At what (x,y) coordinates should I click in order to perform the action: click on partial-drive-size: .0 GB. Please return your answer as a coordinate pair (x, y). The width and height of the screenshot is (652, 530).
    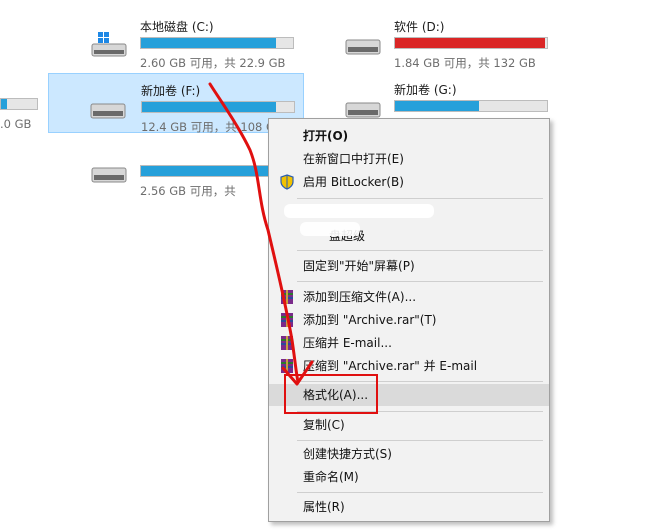
    Looking at the image, I should click on (16, 124).